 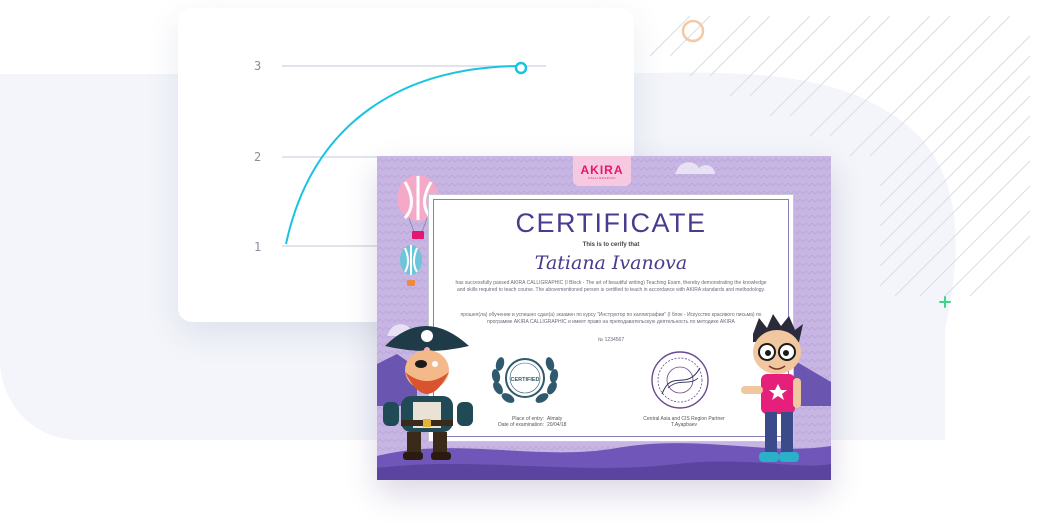 I want to click on certificate-title: CERTIFICATE, so click(x=611, y=223).